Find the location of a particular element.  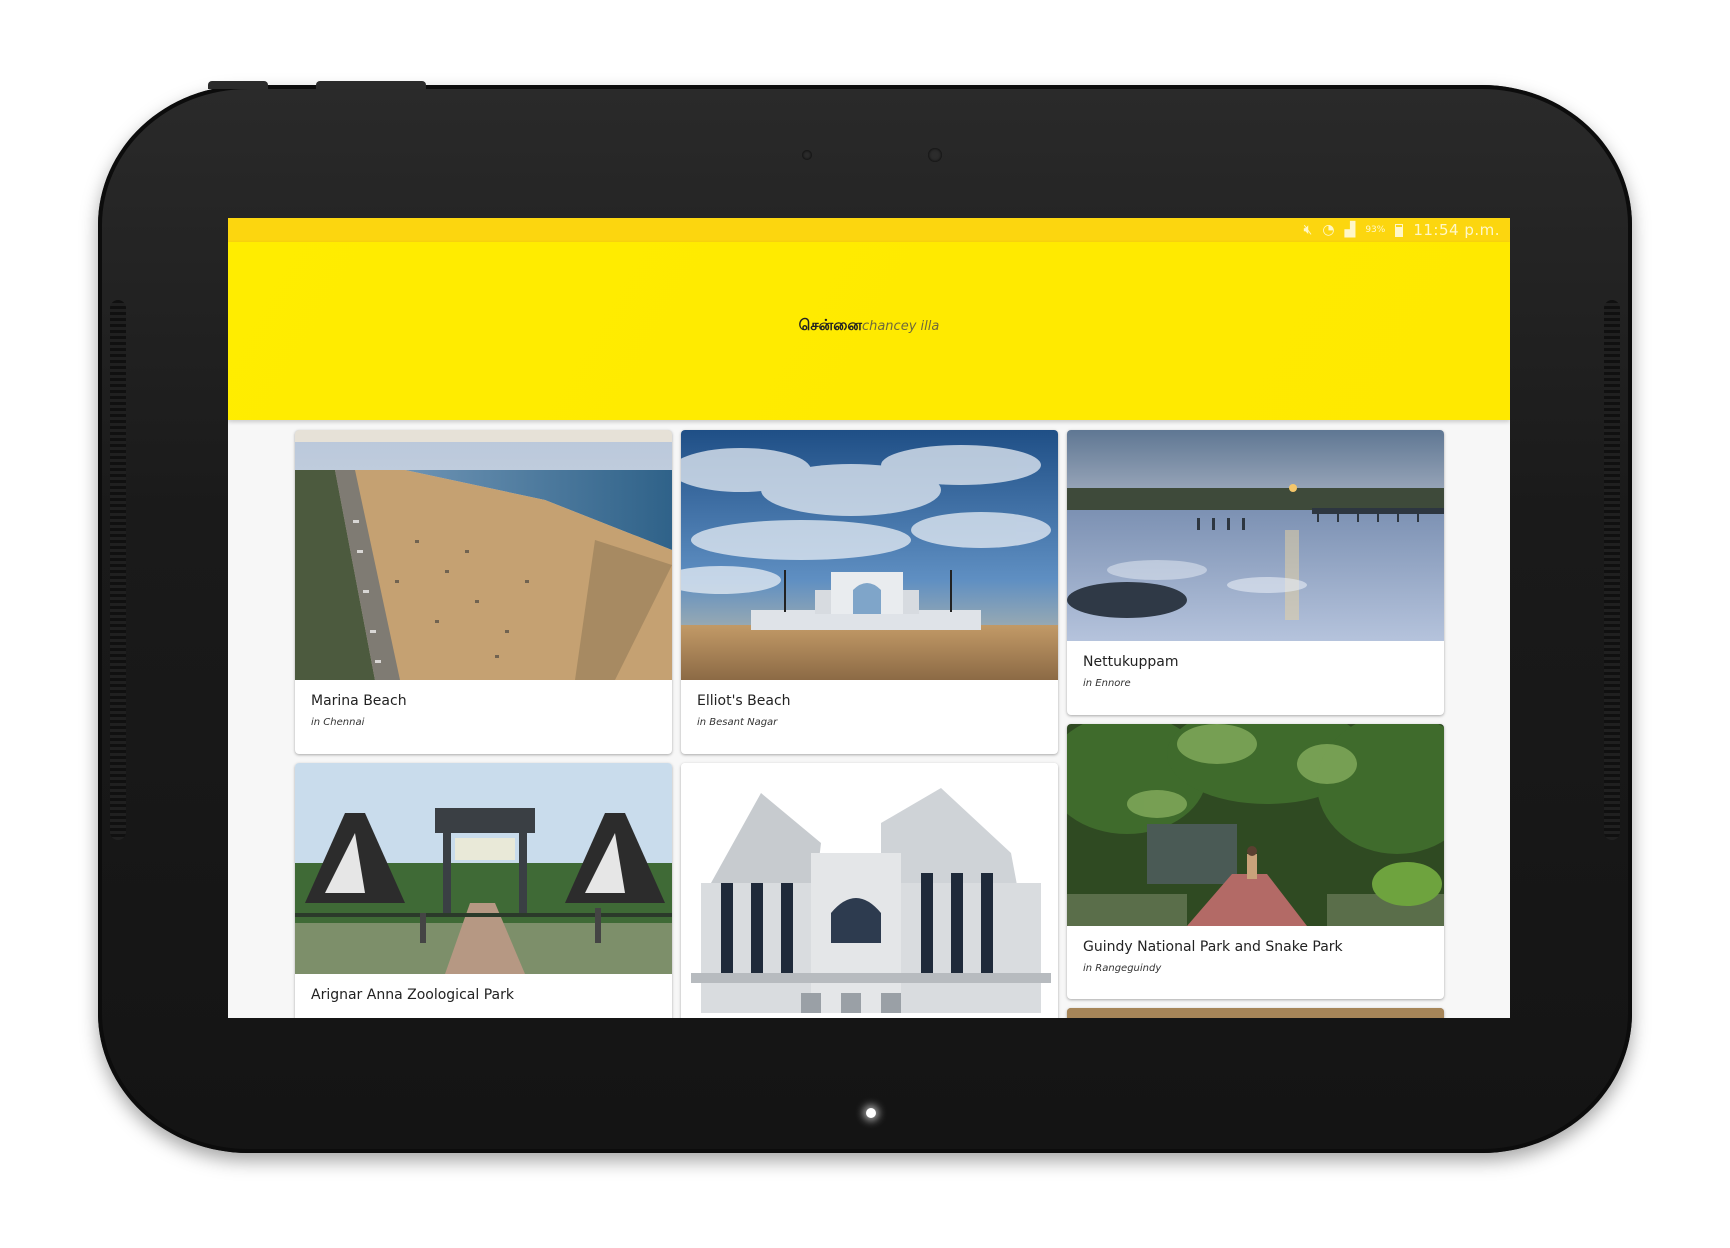

place-name: Marina Beach is located at coordinates (359, 701).